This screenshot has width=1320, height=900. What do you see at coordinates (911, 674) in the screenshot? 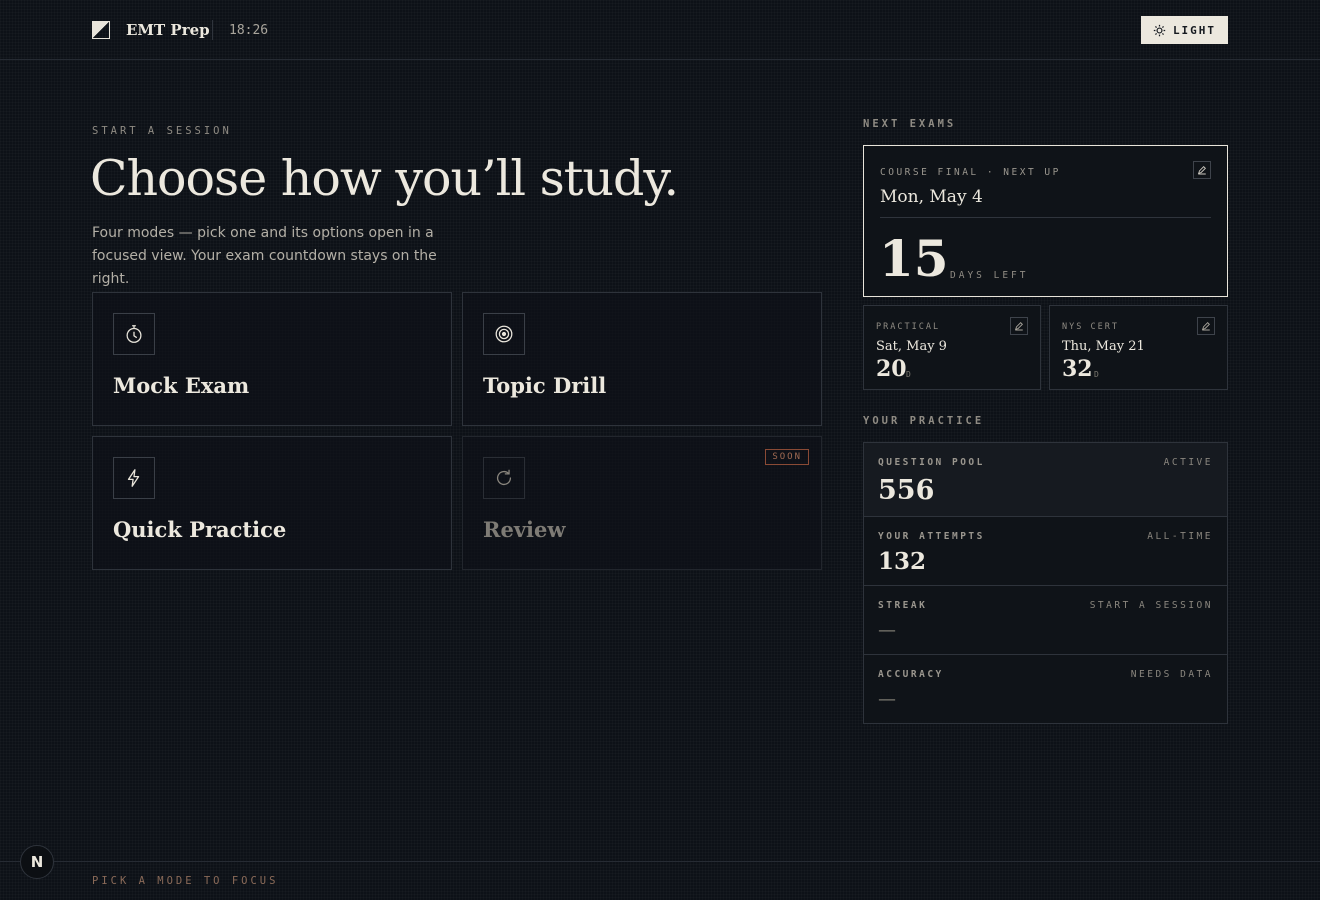
I see `stat-label: ACCURACY` at bounding box center [911, 674].